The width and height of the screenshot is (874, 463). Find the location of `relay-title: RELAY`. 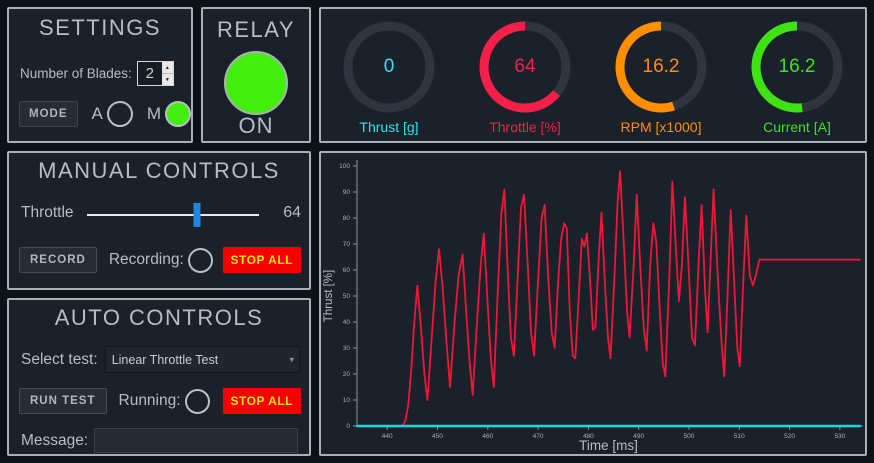

relay-title: RELAY is located at coordinates (255, 29).